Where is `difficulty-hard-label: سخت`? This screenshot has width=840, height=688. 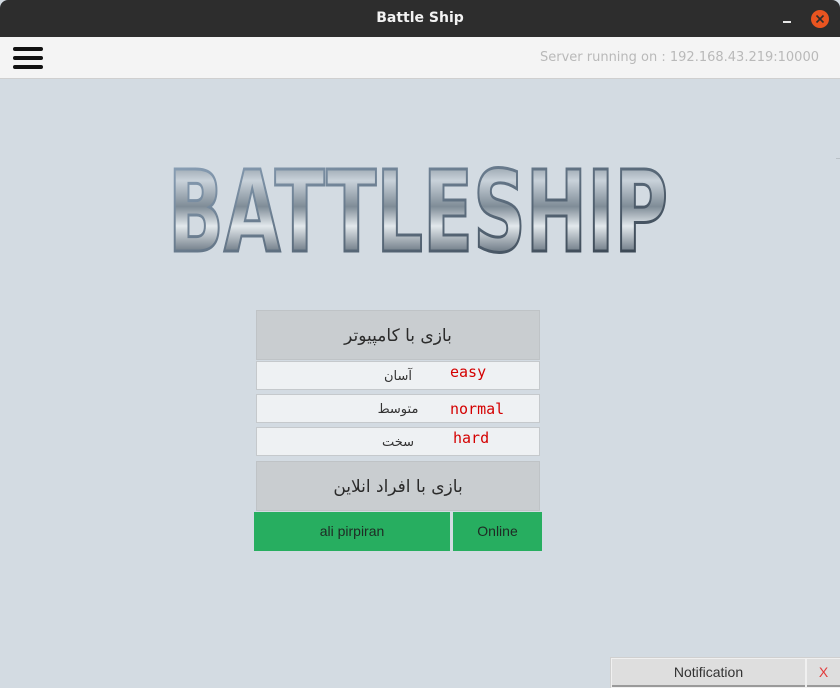 difficulty-hard-label: سخت is located at coordinates (398, 442).